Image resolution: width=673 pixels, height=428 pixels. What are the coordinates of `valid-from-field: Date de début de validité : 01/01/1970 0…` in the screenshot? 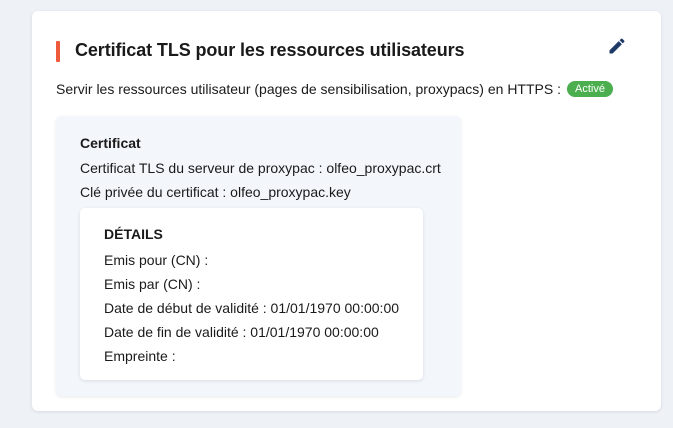 It's located at (252, 308).